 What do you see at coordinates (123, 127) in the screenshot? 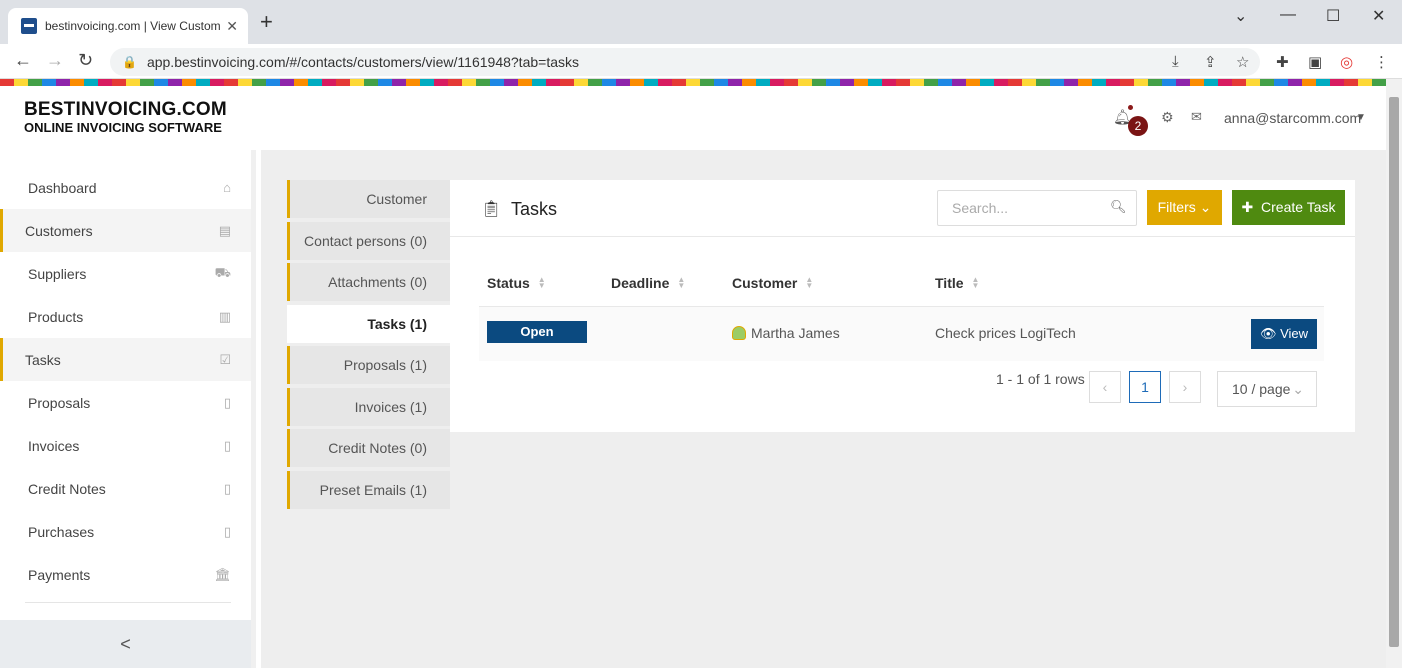
I see `logo-subtitle: ONLINE INVOICING SOFTWARE` at bounding box center [123, 127].